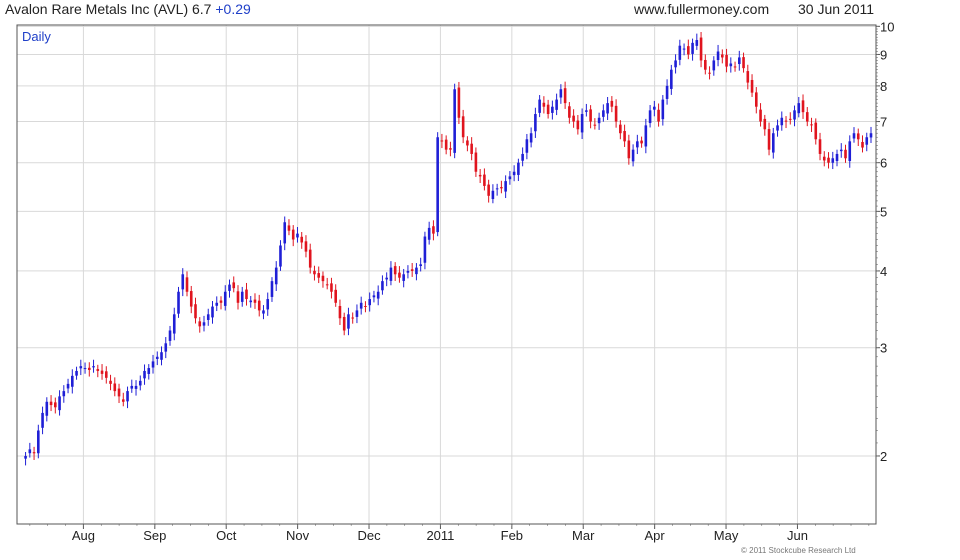 The image size is (960, 560). Describe the element at coordinates (726, 535) in the screenshot. I see `x-tick-label: May` at that location.